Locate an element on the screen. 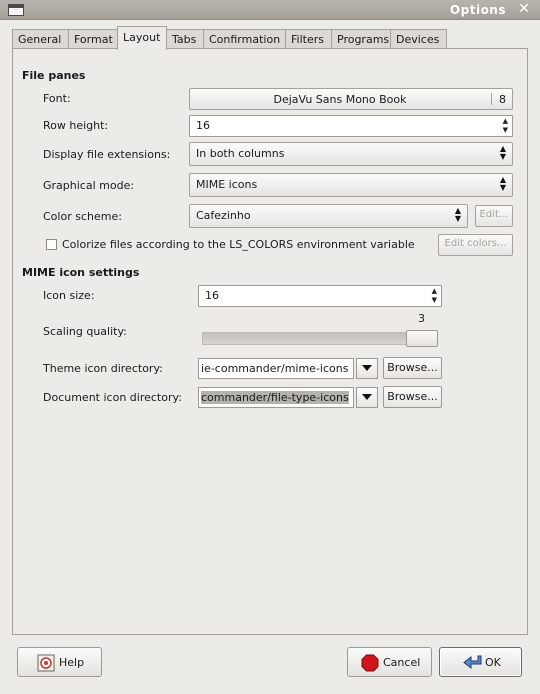 The width and height of the screenshot is (540, 694). document-dir-input: commander/file-type-icons is located at coordinates (276, 397).